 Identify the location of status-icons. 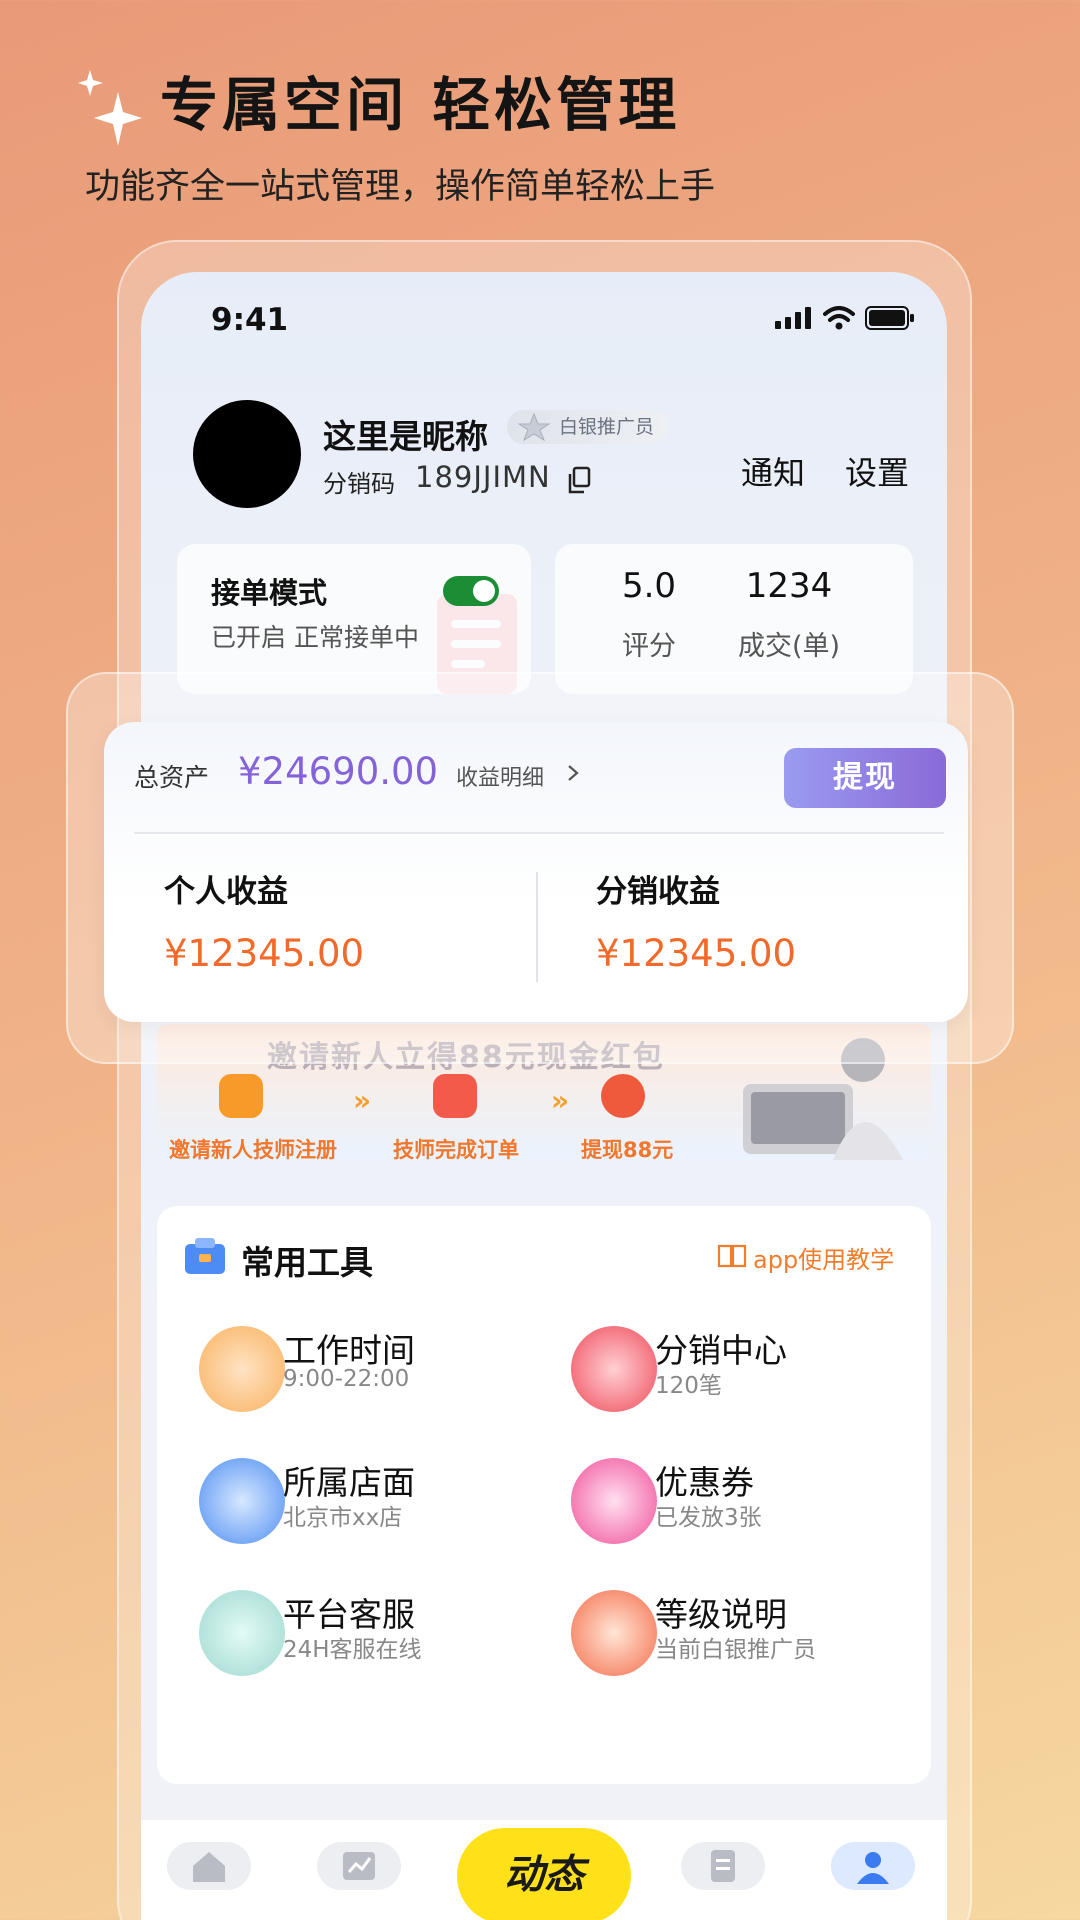
(845, 318).